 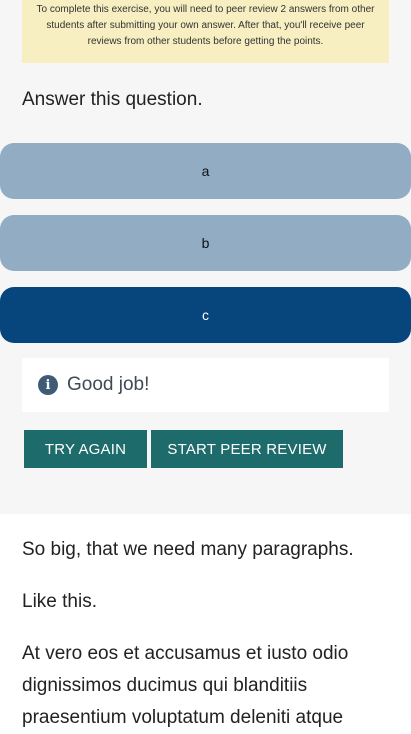 What do you see at coordinates (48, 385) in the screenshot?
I see `info-icon: i` at bounding box center [48, 385].